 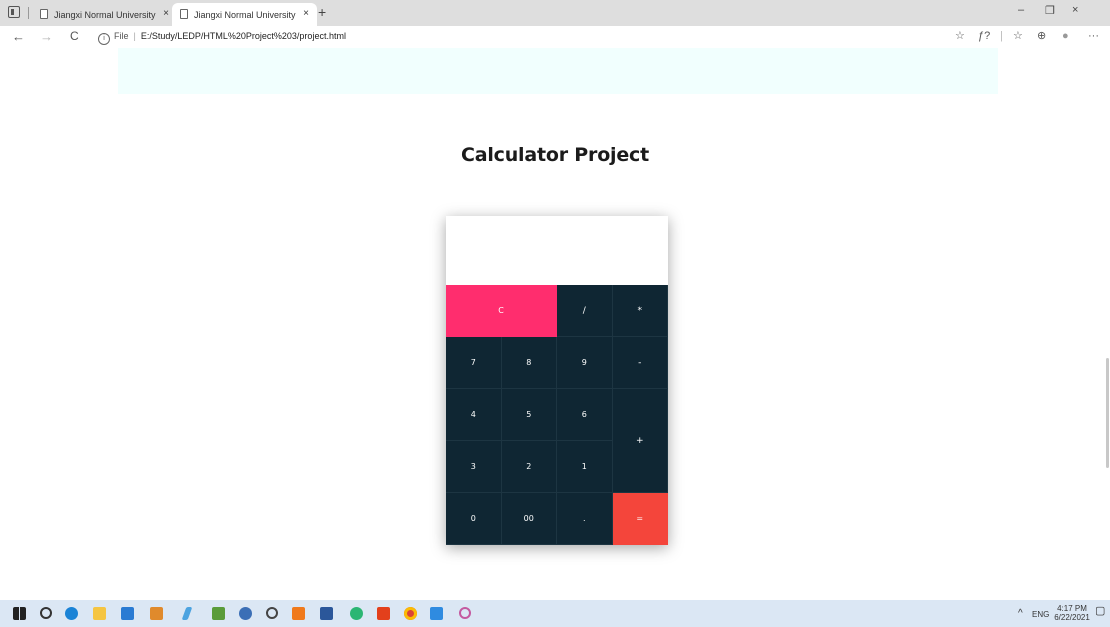 What do you see at coordinates (585, 363) in the screenshot?
I see `nine-button: 9` at bounding box center [585, 363].